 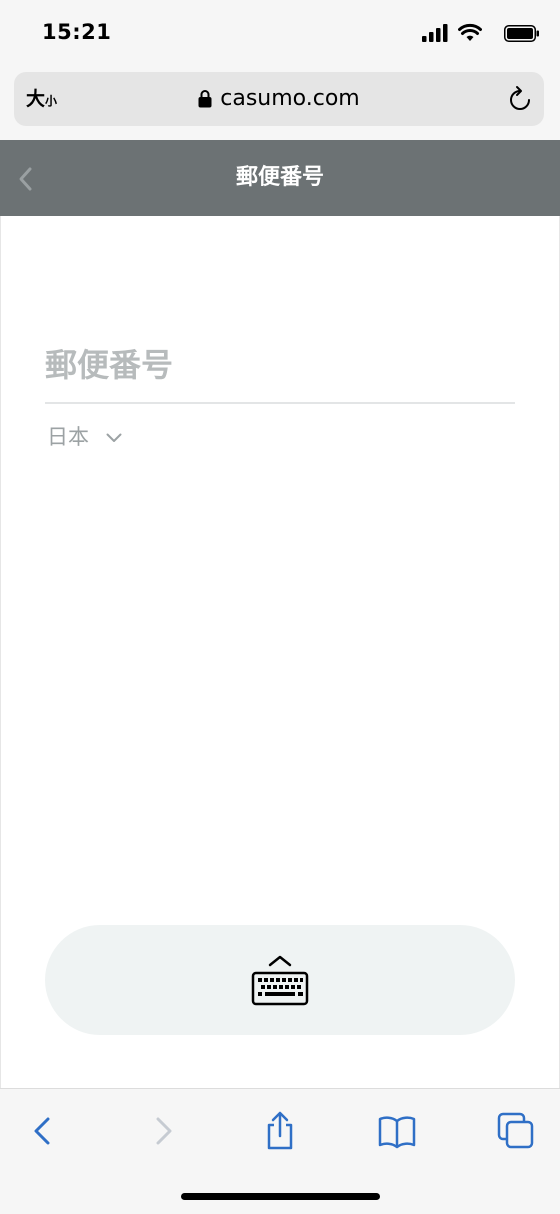 I want to click on browser-chrome: 15:21 大小 casumo.com, so click(x=280, y=70).